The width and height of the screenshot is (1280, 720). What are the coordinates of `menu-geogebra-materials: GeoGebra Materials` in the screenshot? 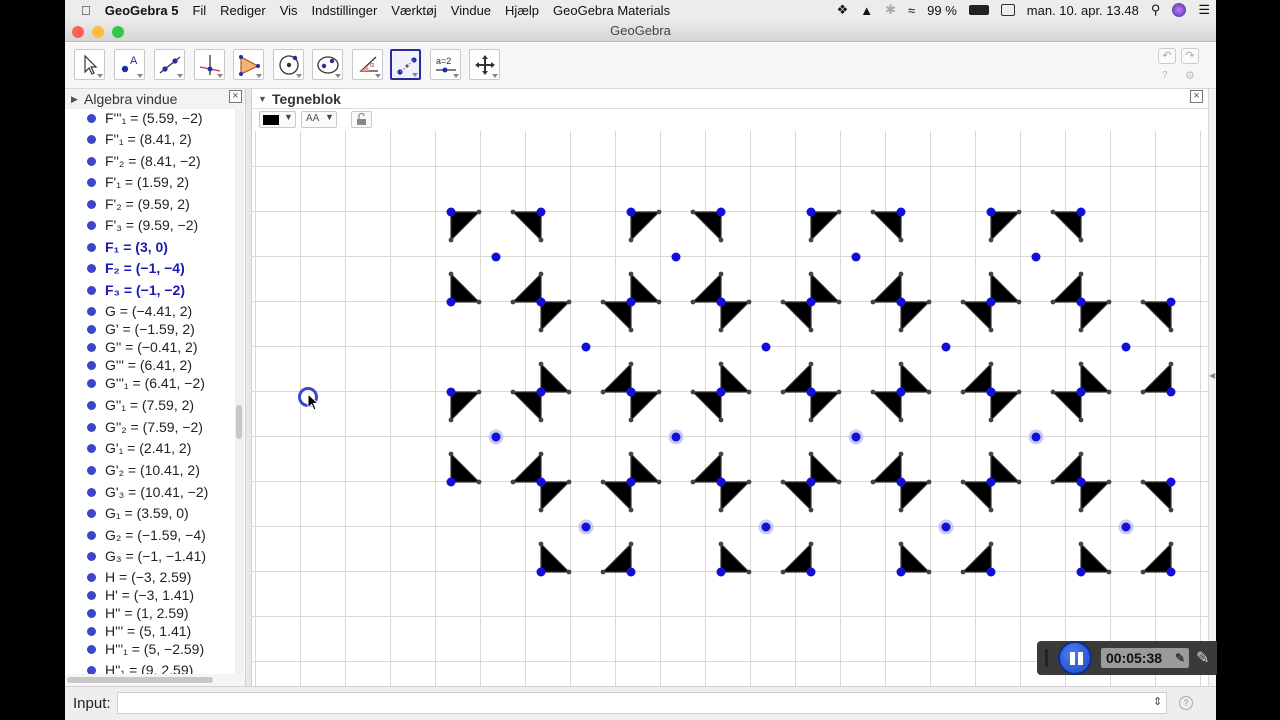 It's located at (611, 10).